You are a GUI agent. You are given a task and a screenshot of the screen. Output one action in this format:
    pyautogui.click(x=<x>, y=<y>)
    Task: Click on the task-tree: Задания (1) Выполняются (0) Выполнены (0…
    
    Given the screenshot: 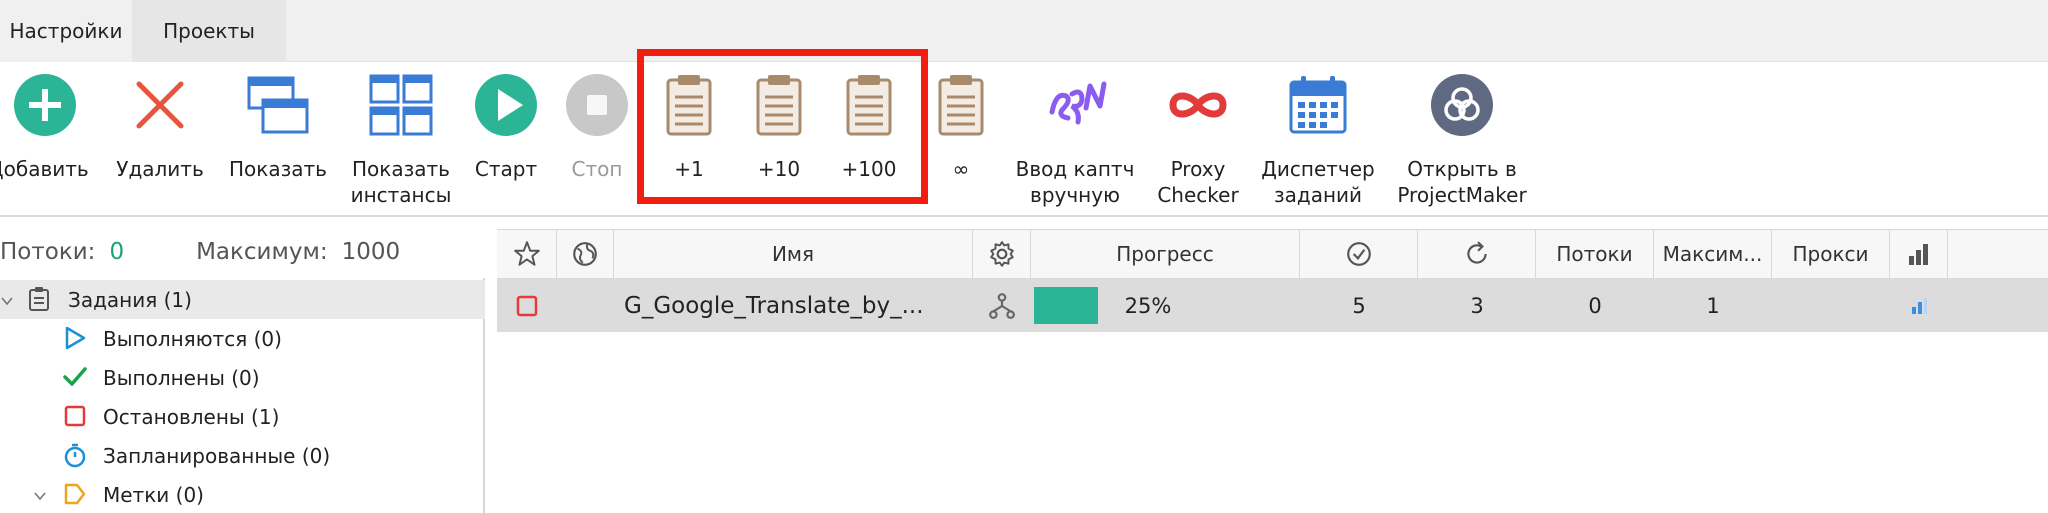 What is the action you would take?
    pyautogui.click(x=242, y=395)
    